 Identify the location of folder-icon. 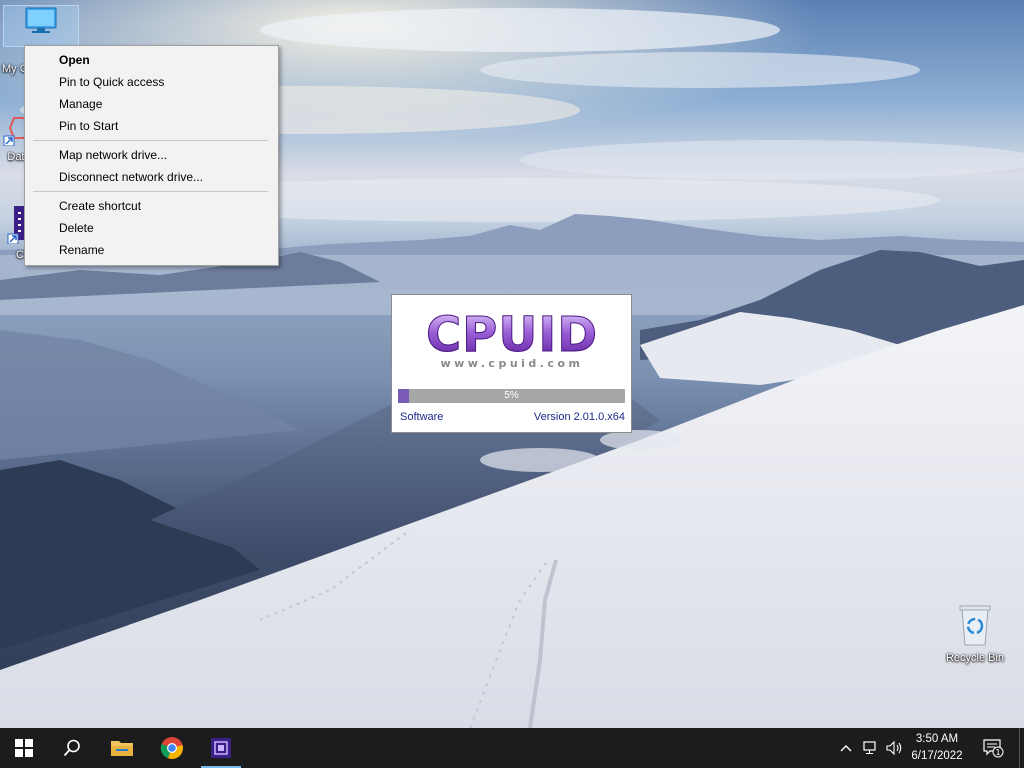
(122, 748).